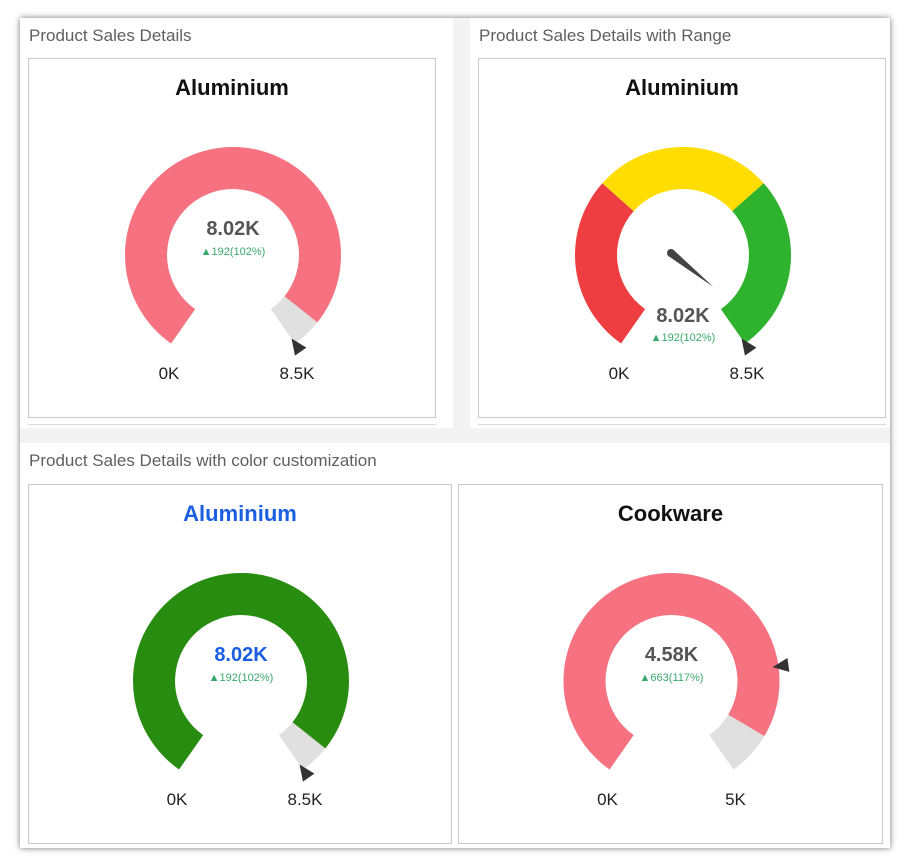 The height and width of the screenshot is (868, 910). I want to click on section-title: Product Sales Details, so click(110, 35).